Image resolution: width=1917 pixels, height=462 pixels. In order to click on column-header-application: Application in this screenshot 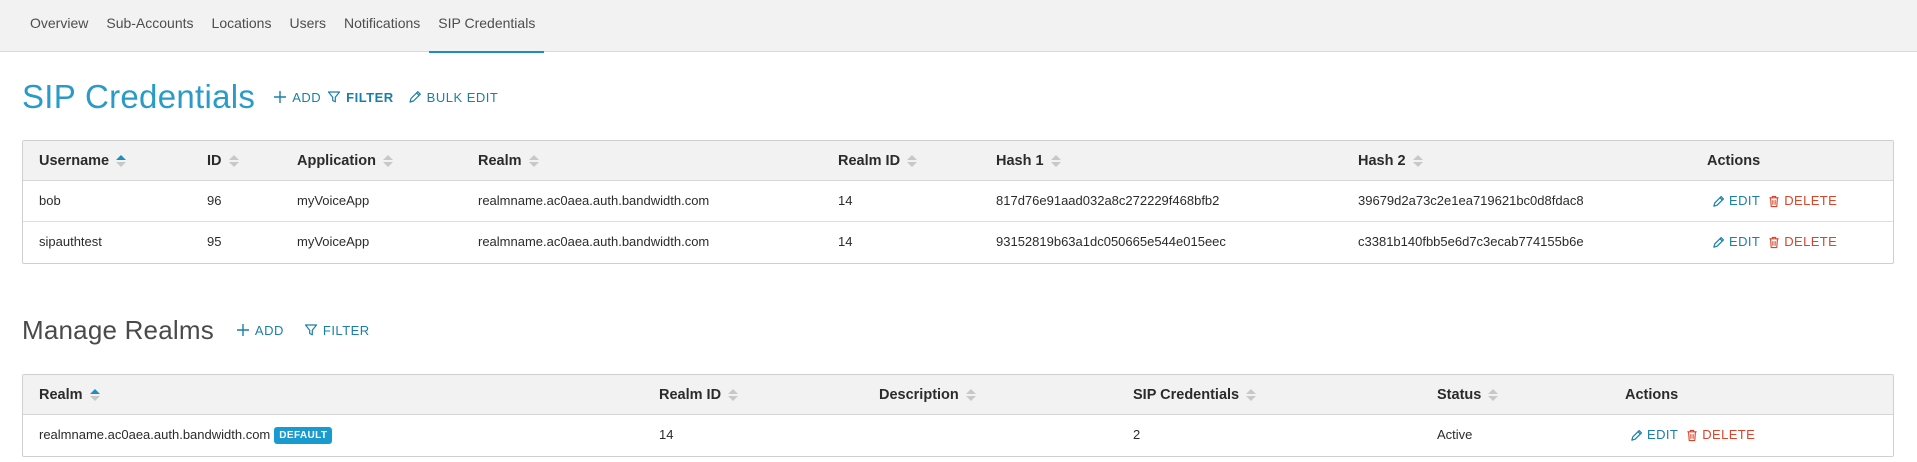, I will do `click(345, 161)`.